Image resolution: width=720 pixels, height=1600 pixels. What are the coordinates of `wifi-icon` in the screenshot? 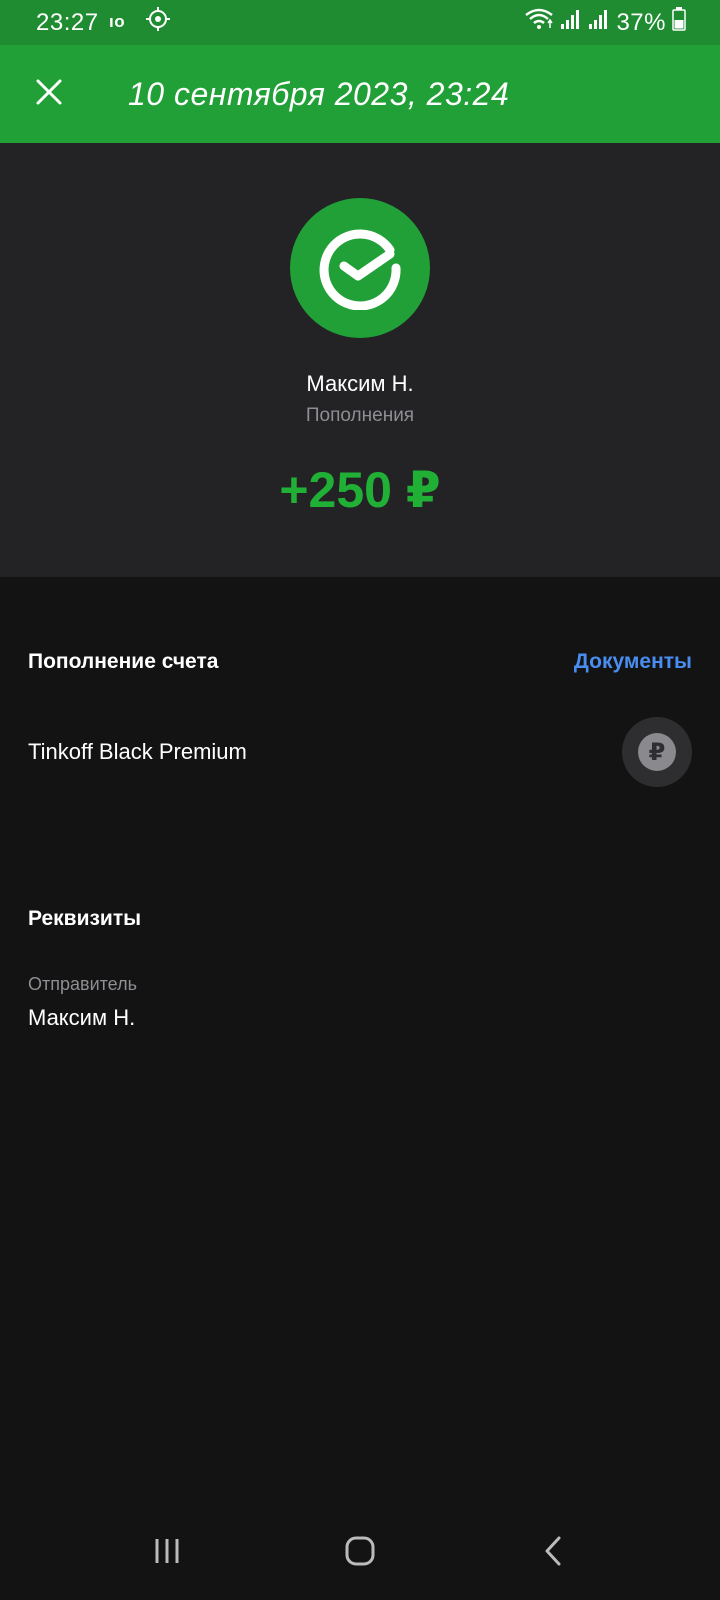 It's located at (539, 22).